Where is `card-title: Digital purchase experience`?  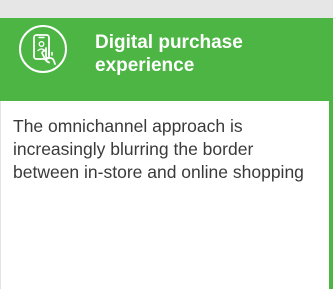 card-title: Digital purchase experience is located at coordinates (169, 54).